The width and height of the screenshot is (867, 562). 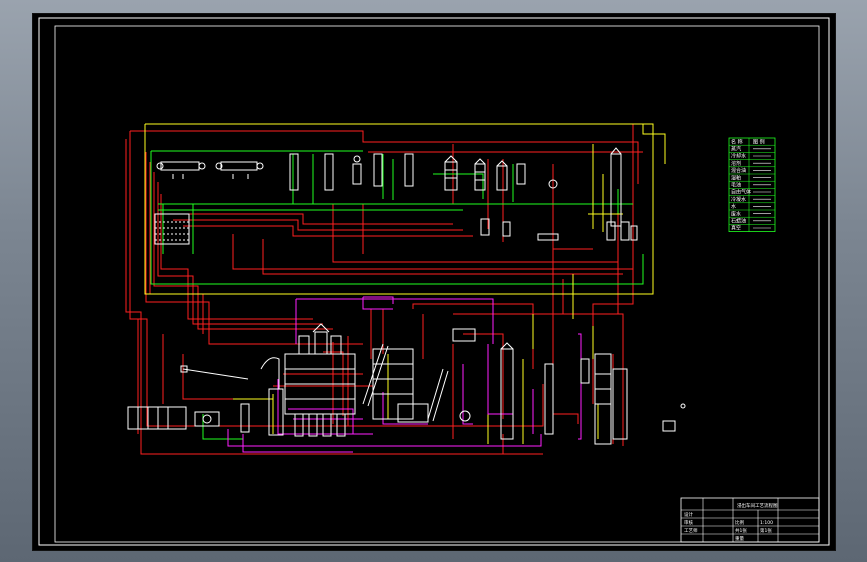 What do you see at coordinates (738, 170) in the screenshot?
I see `legend-label: 混合油` at bounding box center [738, 170].